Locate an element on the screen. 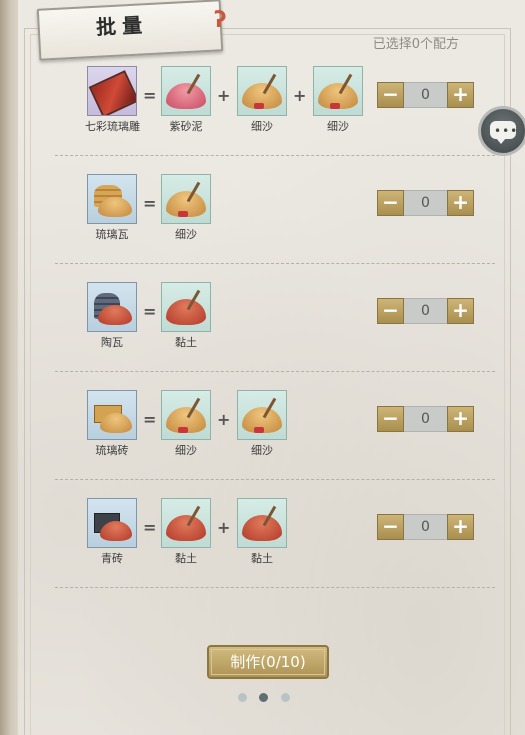 The height and width of the screenshot is (735, 525). result-label: 七彩琉璃雕 is located at coordinates (112, 126).